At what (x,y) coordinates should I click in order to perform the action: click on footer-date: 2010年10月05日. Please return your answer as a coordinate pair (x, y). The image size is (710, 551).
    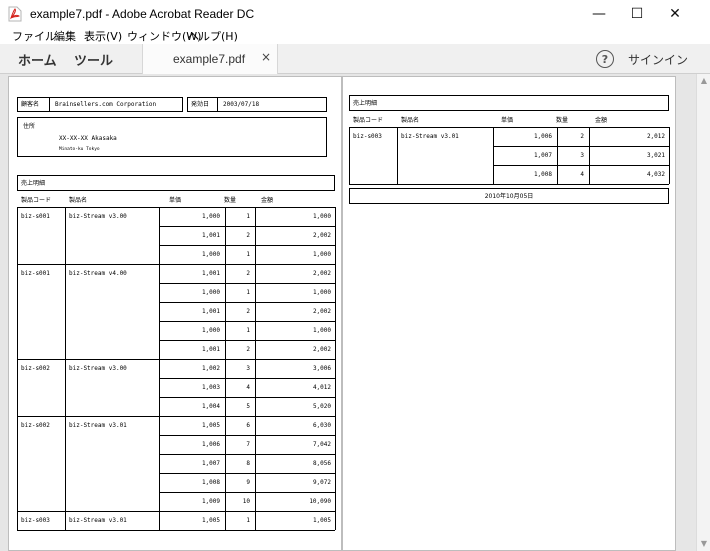
    Looking at the image, I should click on (509, 196).